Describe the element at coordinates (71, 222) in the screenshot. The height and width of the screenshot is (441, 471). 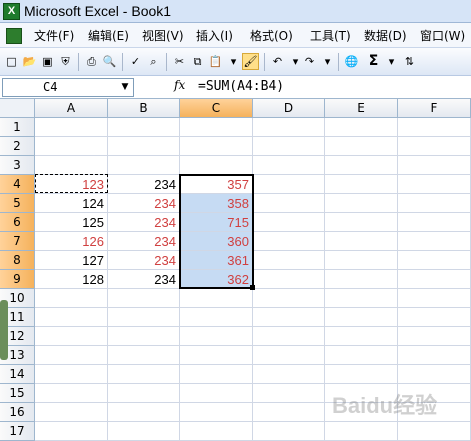
I see `cell-a6: 125` at that location.